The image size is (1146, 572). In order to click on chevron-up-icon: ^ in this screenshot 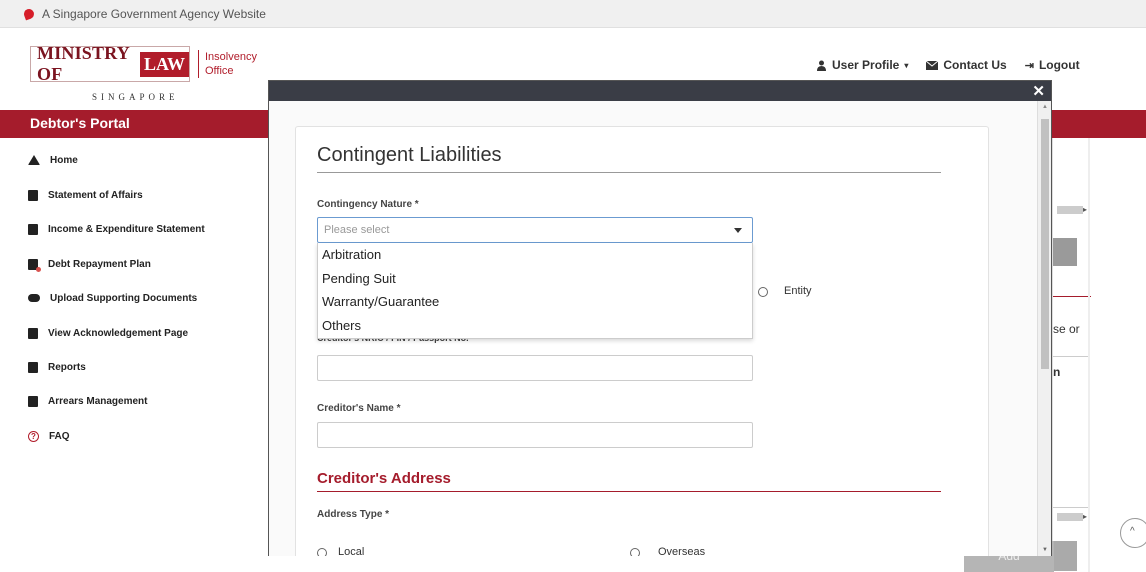, I will do `click(1132, 531)`.